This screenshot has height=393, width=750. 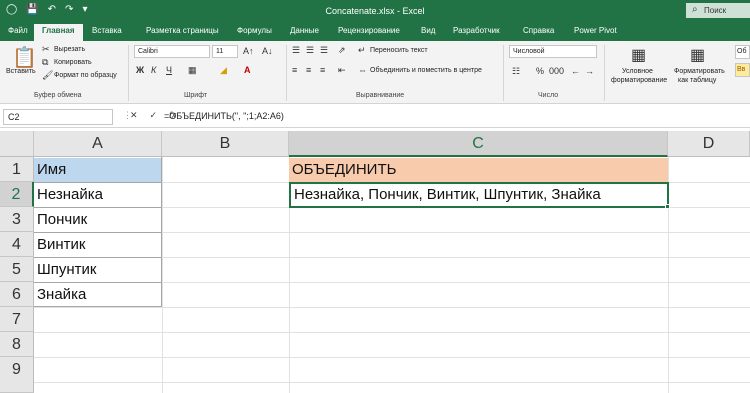 I want to click on font-size-select: 11, so click(x=225, y=51).